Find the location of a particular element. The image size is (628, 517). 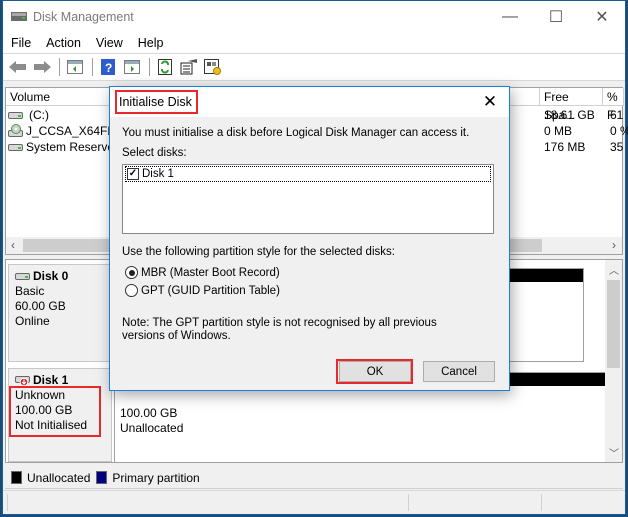

primary-partition-swatch is located at coordinates (102, 477).